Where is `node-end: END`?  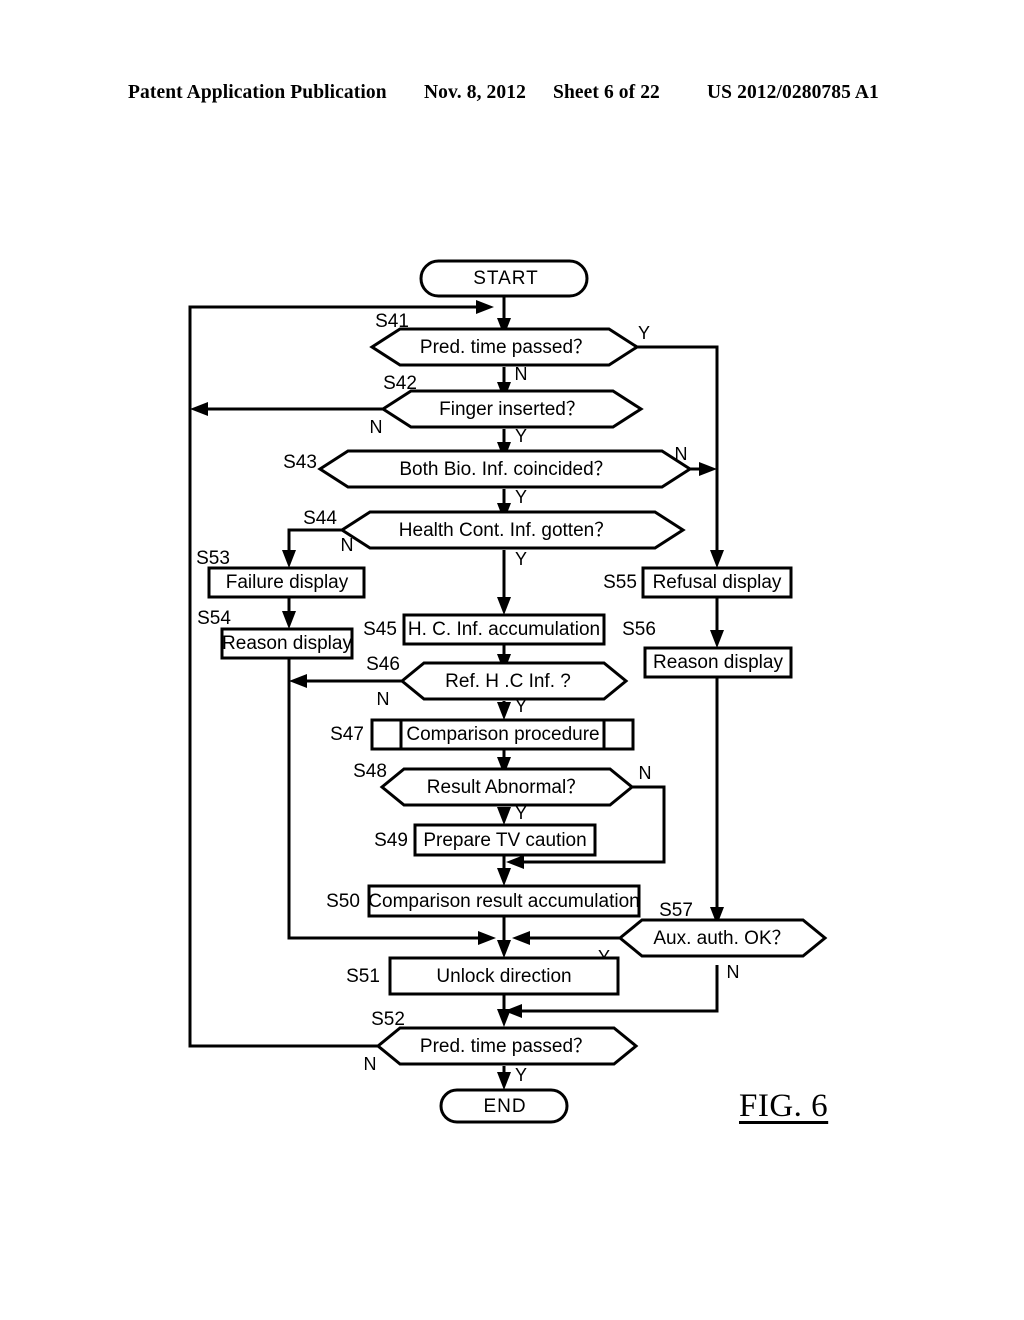 node-end: END is located at coordinates (504, 1106).